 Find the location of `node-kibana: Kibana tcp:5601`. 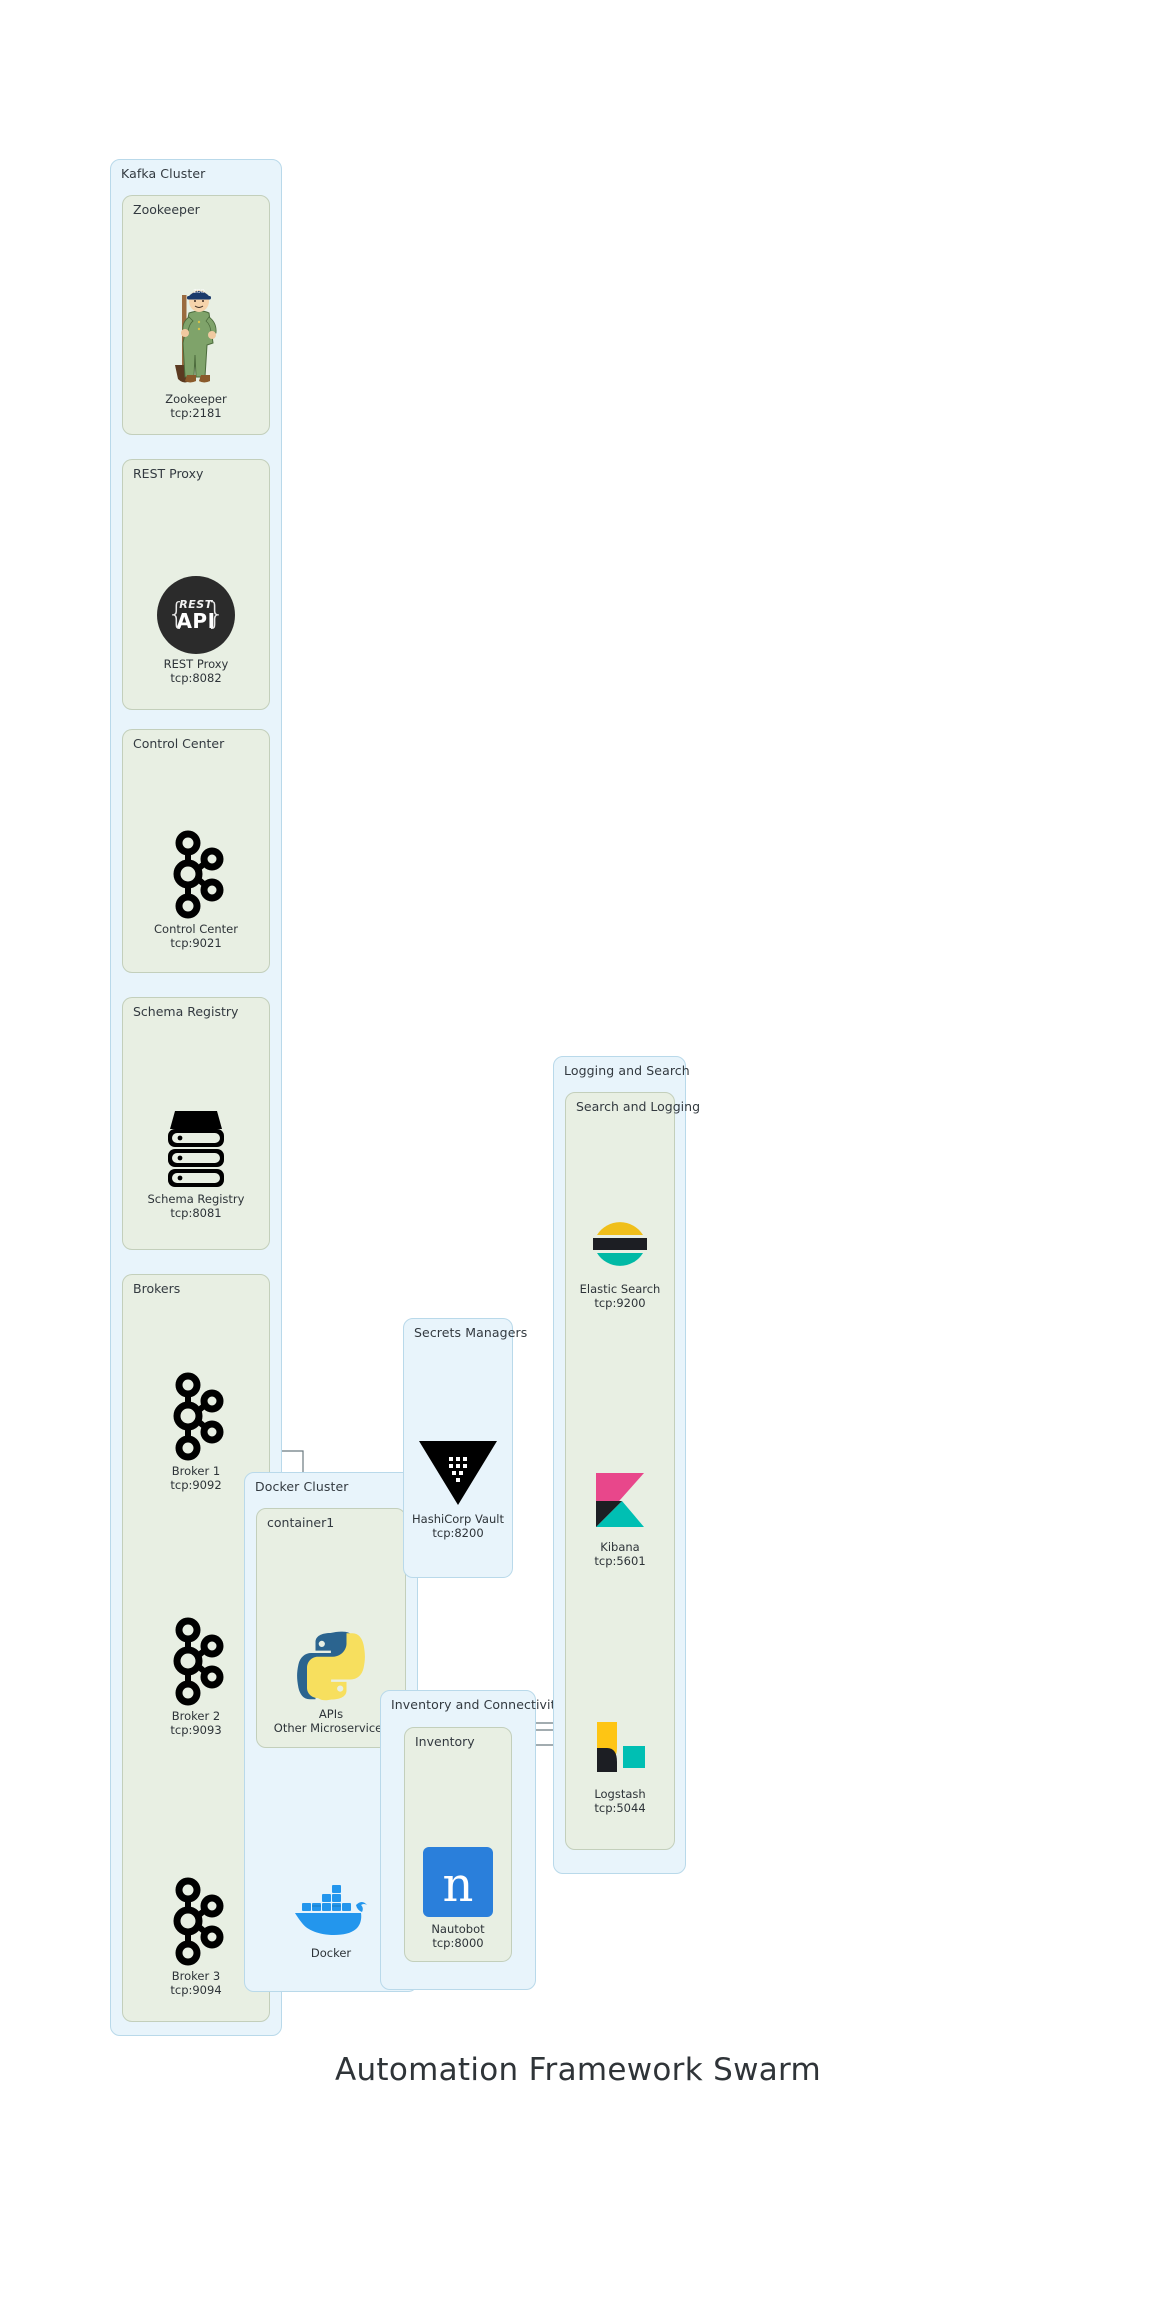

node-kibana: Kibana tcp:5601 is located at coordinates (620, 1494).